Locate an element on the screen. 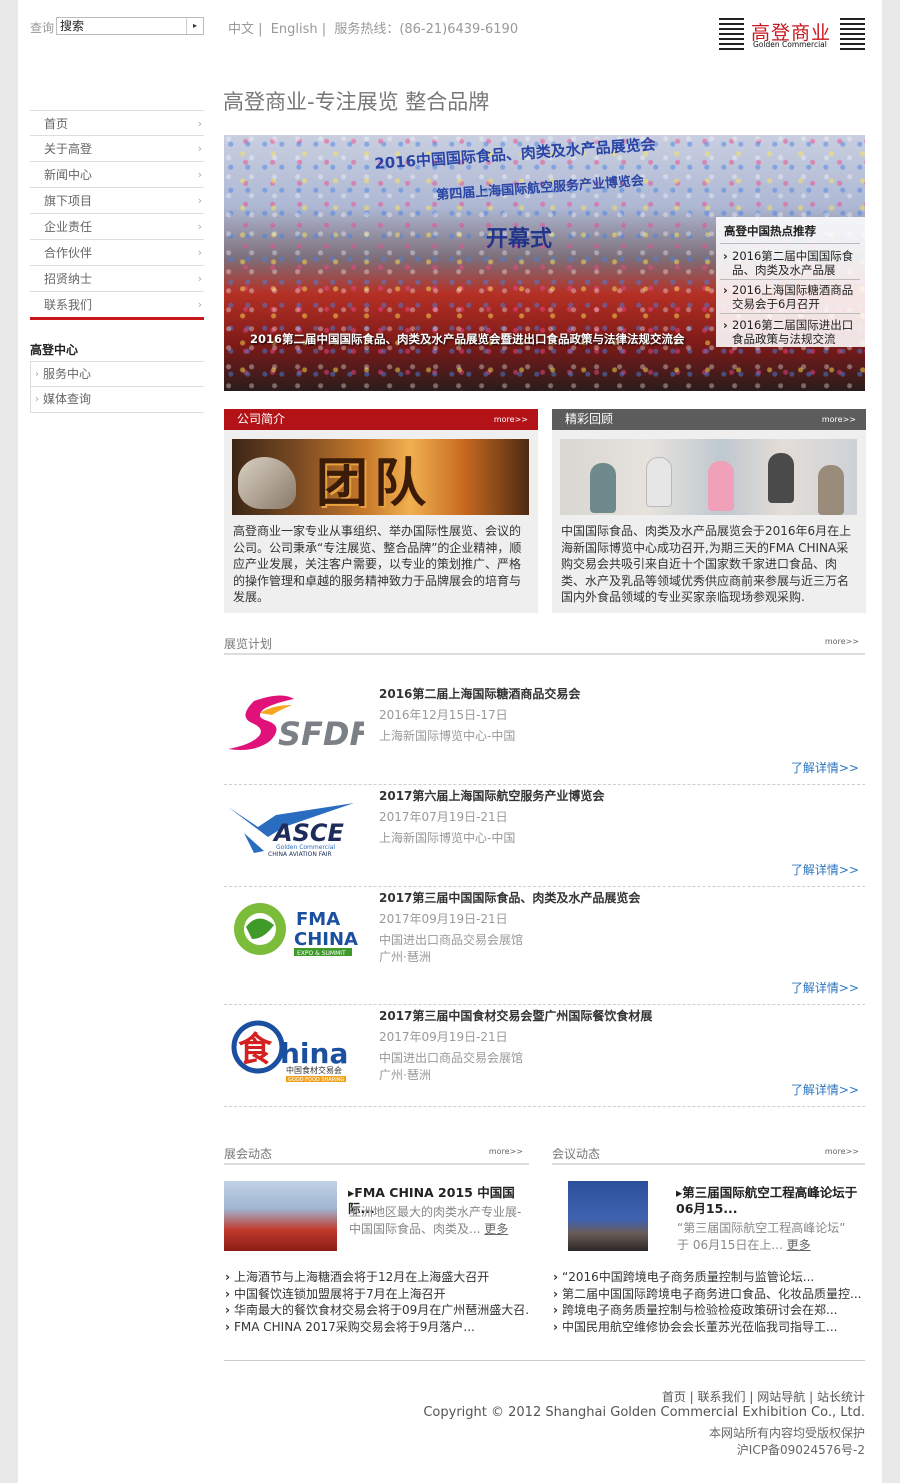  expo-news-title: 展会动态 is located at coordinates (248, 1154).